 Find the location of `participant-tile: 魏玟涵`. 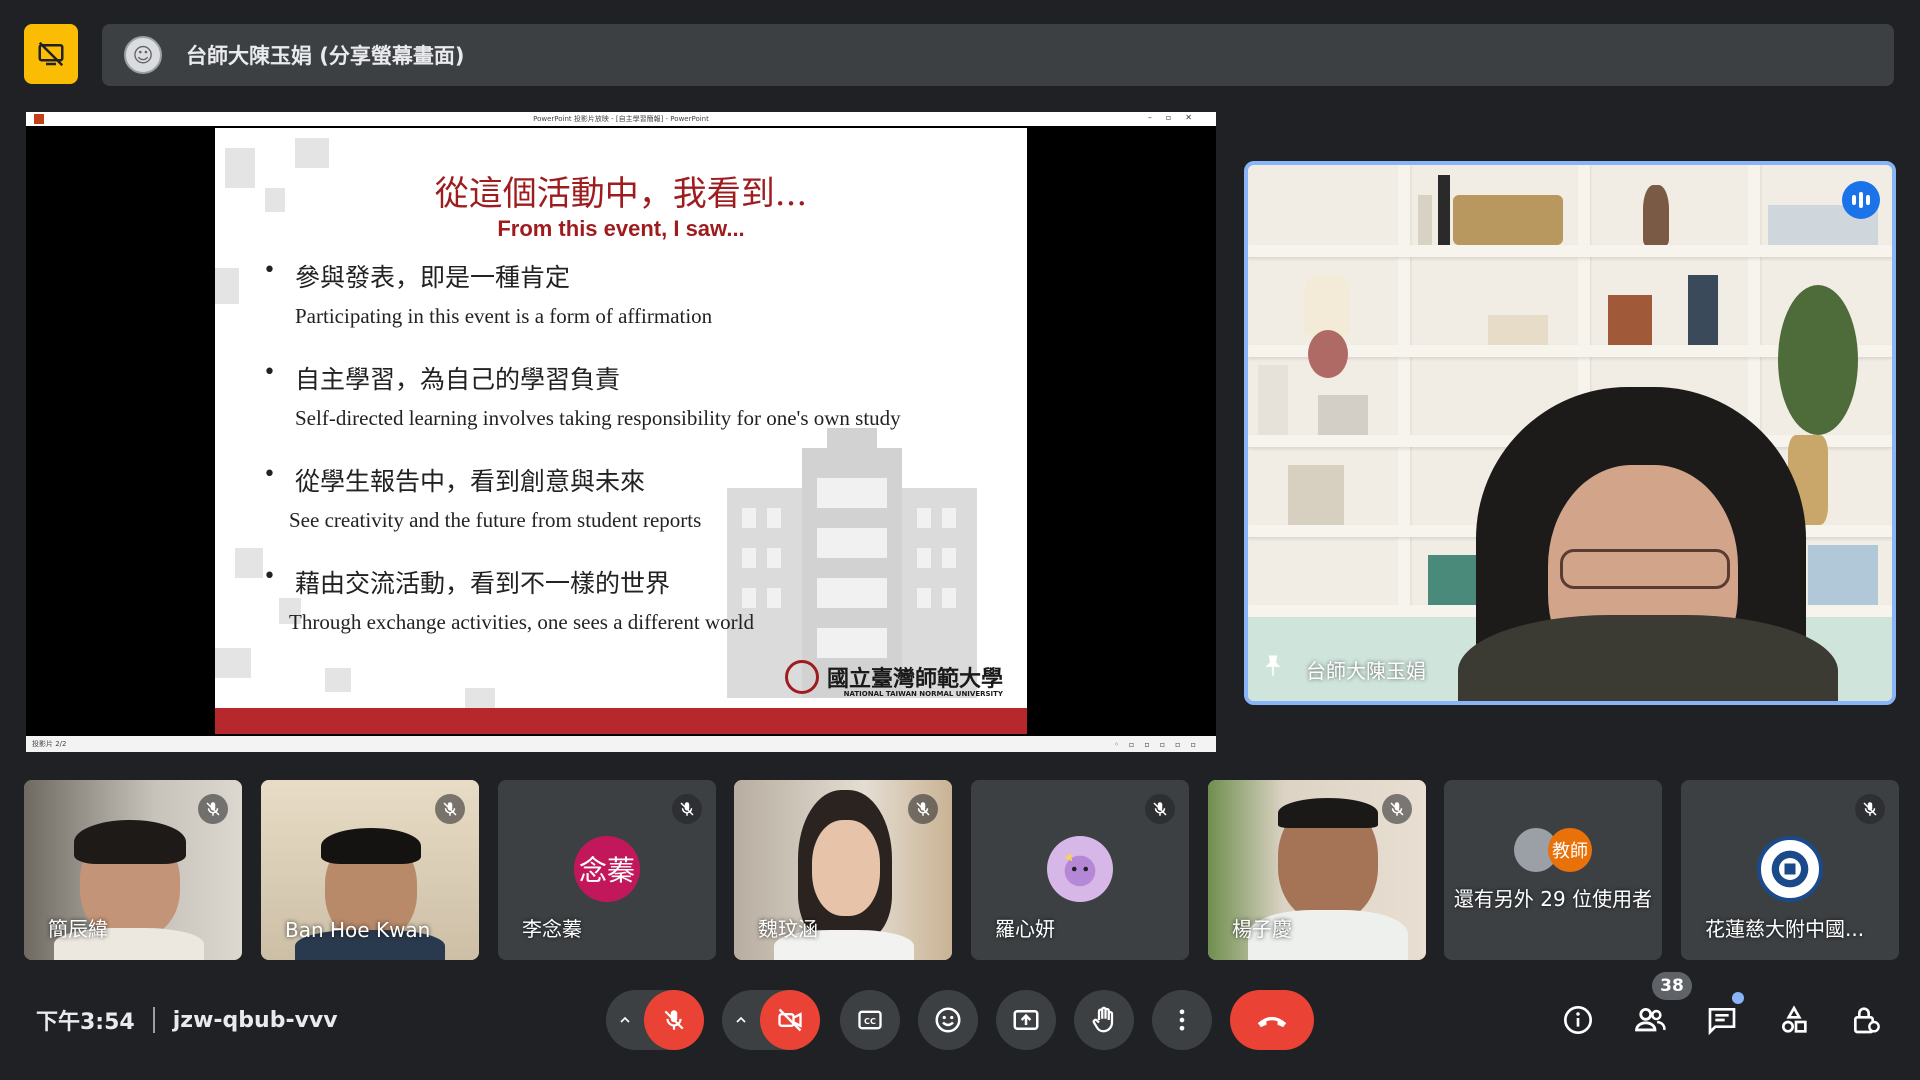

participant-tile: 魏玟涵 is located at coordinates (843, 870).